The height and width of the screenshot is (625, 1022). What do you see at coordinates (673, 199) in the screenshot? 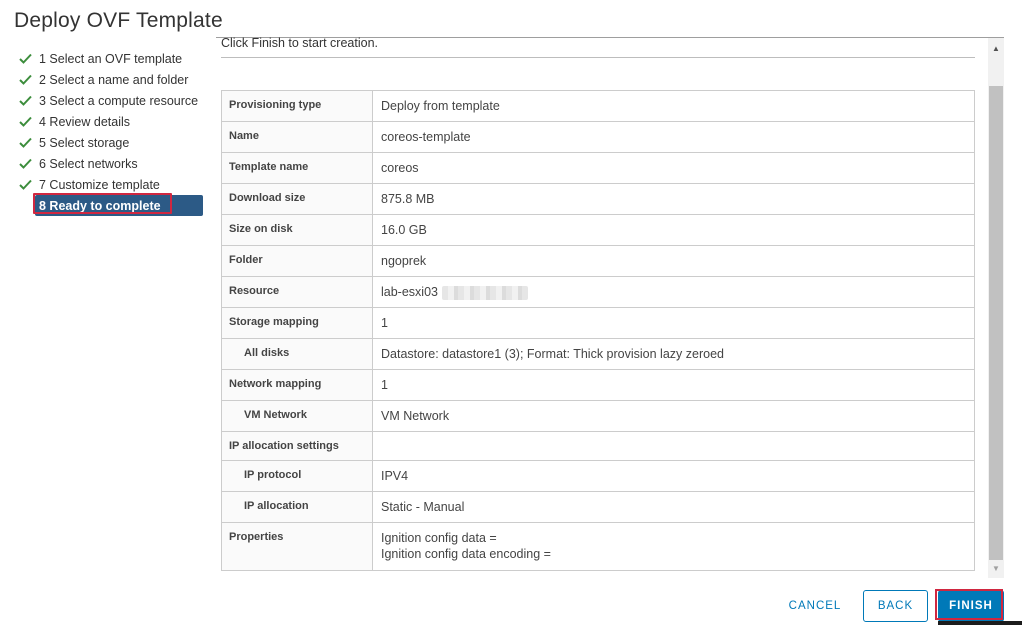
I see `row-value: 875.8 MB` at bounding box center [673, 199].